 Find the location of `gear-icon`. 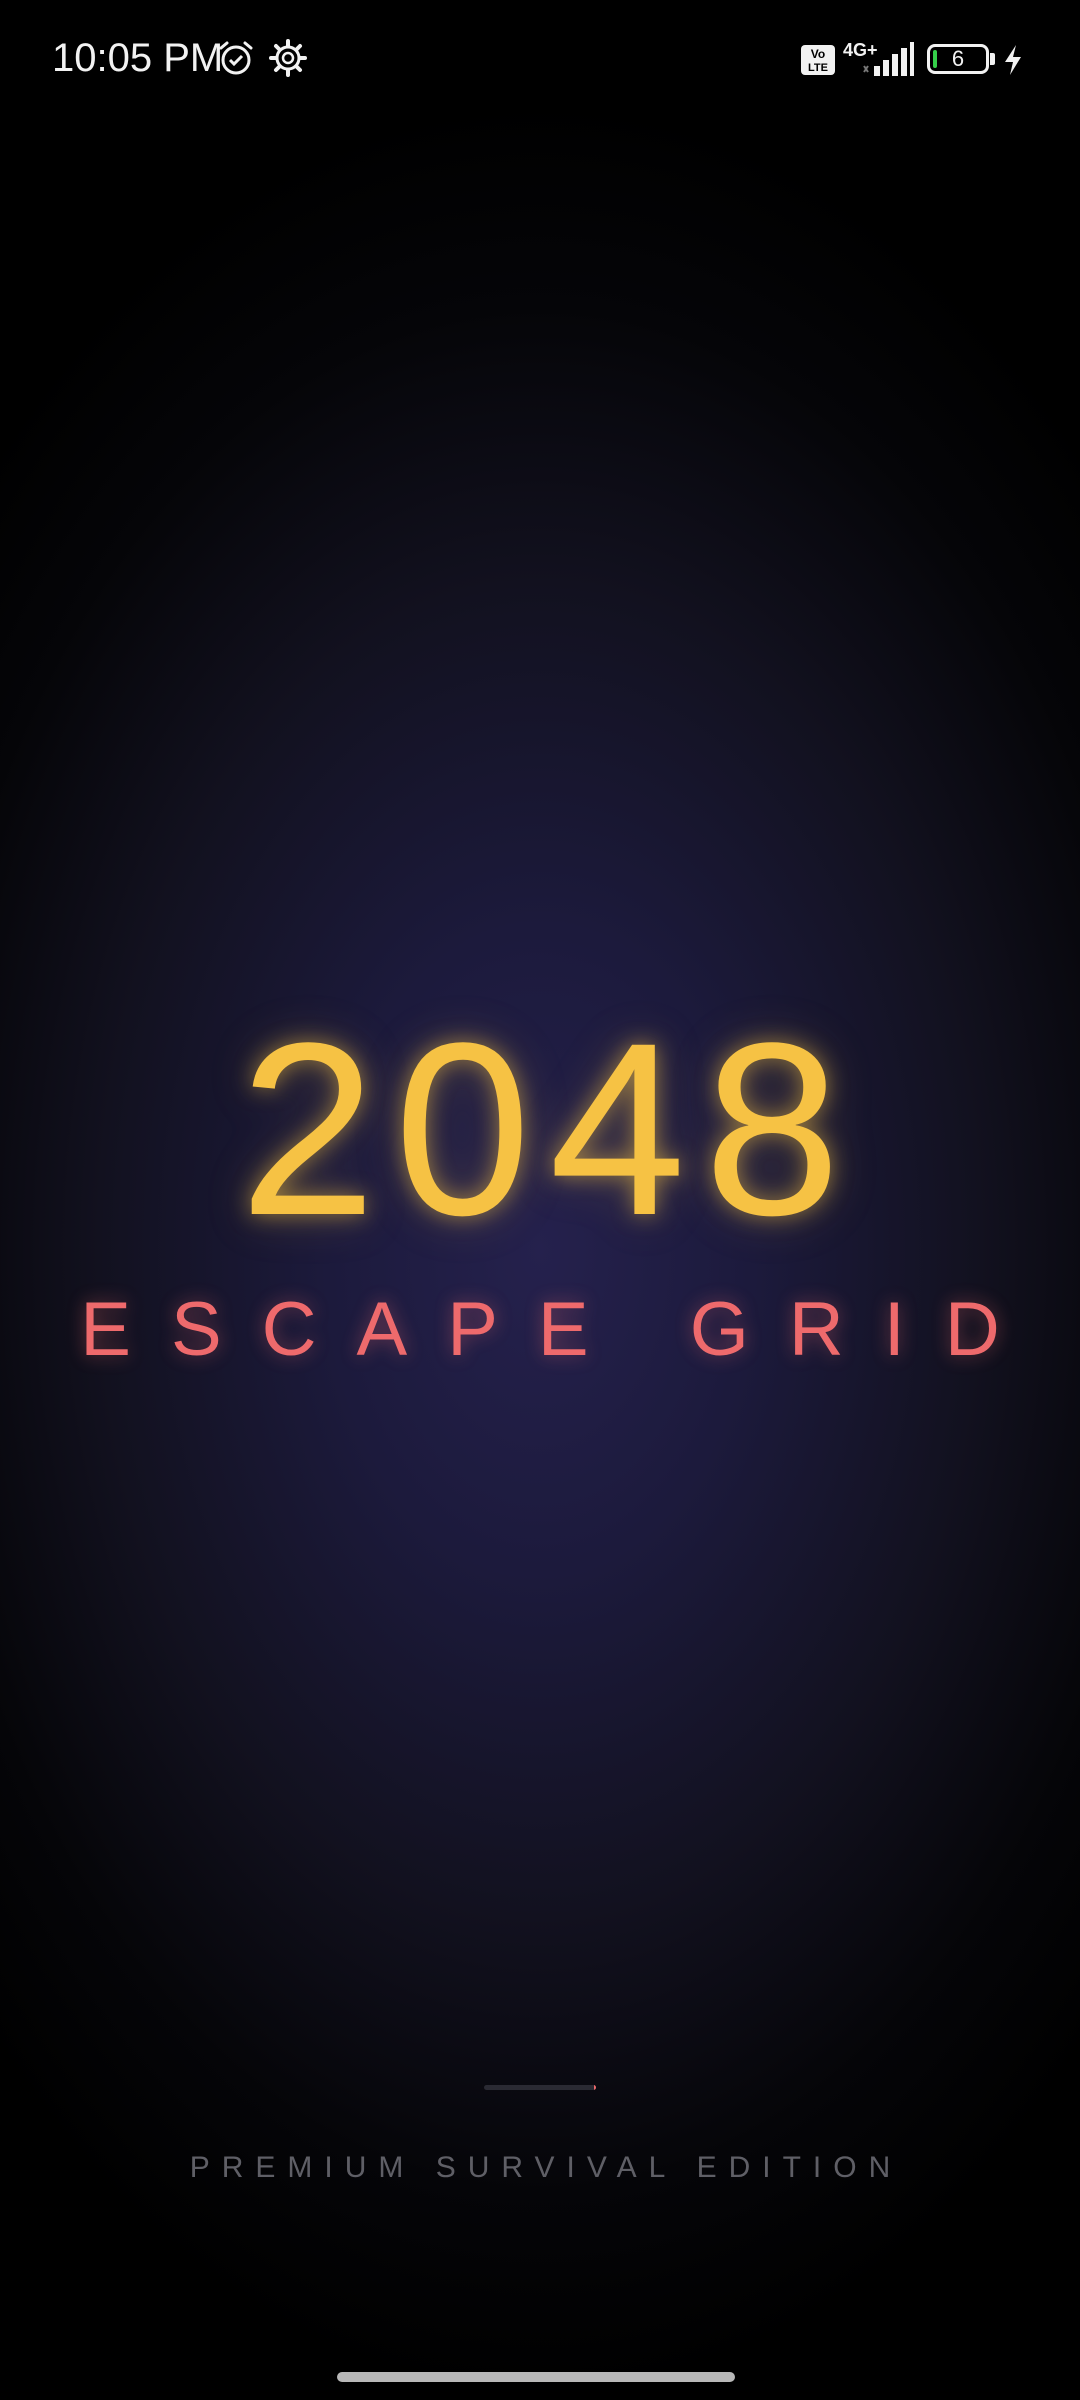

gear-icon is located at coordinates (288, 60).